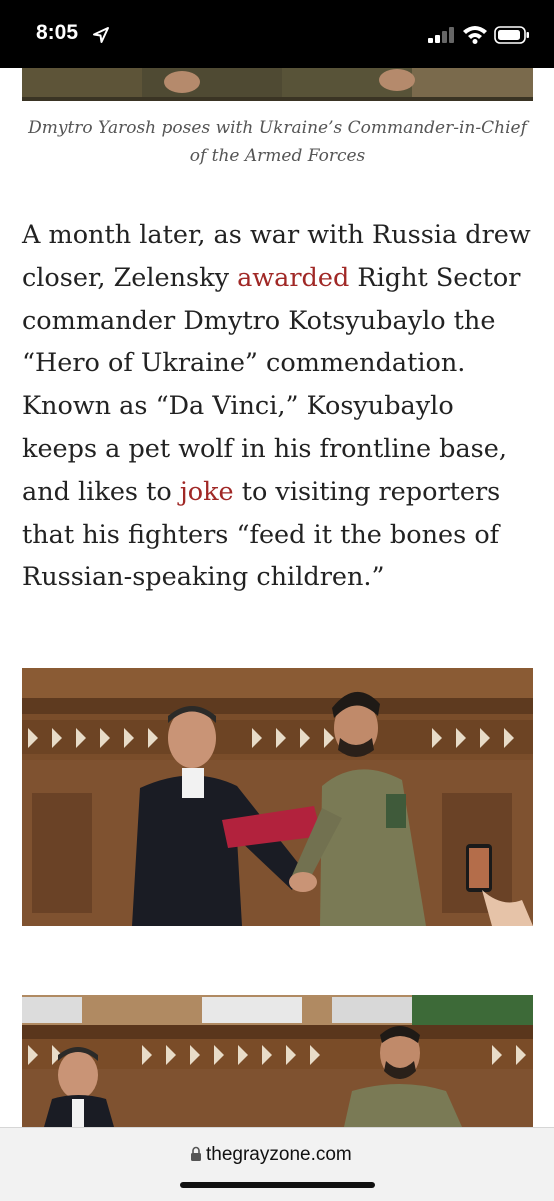 The height and width of the screenshot is (1201, 554). What do you see at coordinates (101, 35) in the screenshot?
I see `location-arrow-icon` at bounding box center [101, 35].